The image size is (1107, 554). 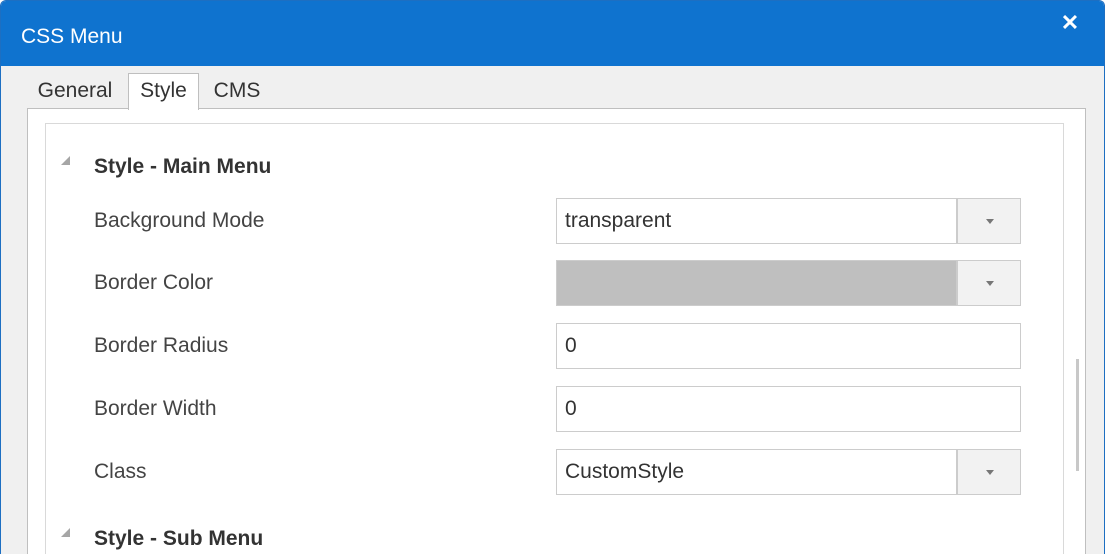 What do you see at coordinates (788, 409) in the screenshot?
I see `border-width-input: 0` at bounding box center [788, 409].